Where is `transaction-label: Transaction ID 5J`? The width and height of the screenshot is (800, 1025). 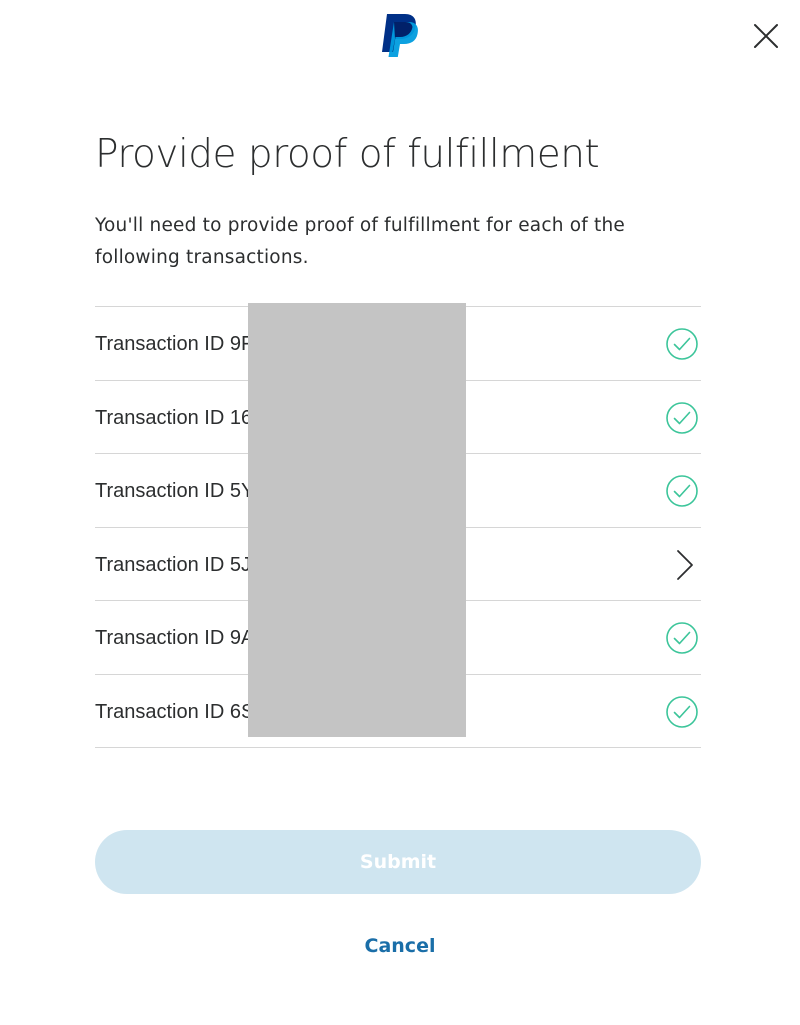 transaction-label: Transaction ID 5J is located at coordinates (173, 564).